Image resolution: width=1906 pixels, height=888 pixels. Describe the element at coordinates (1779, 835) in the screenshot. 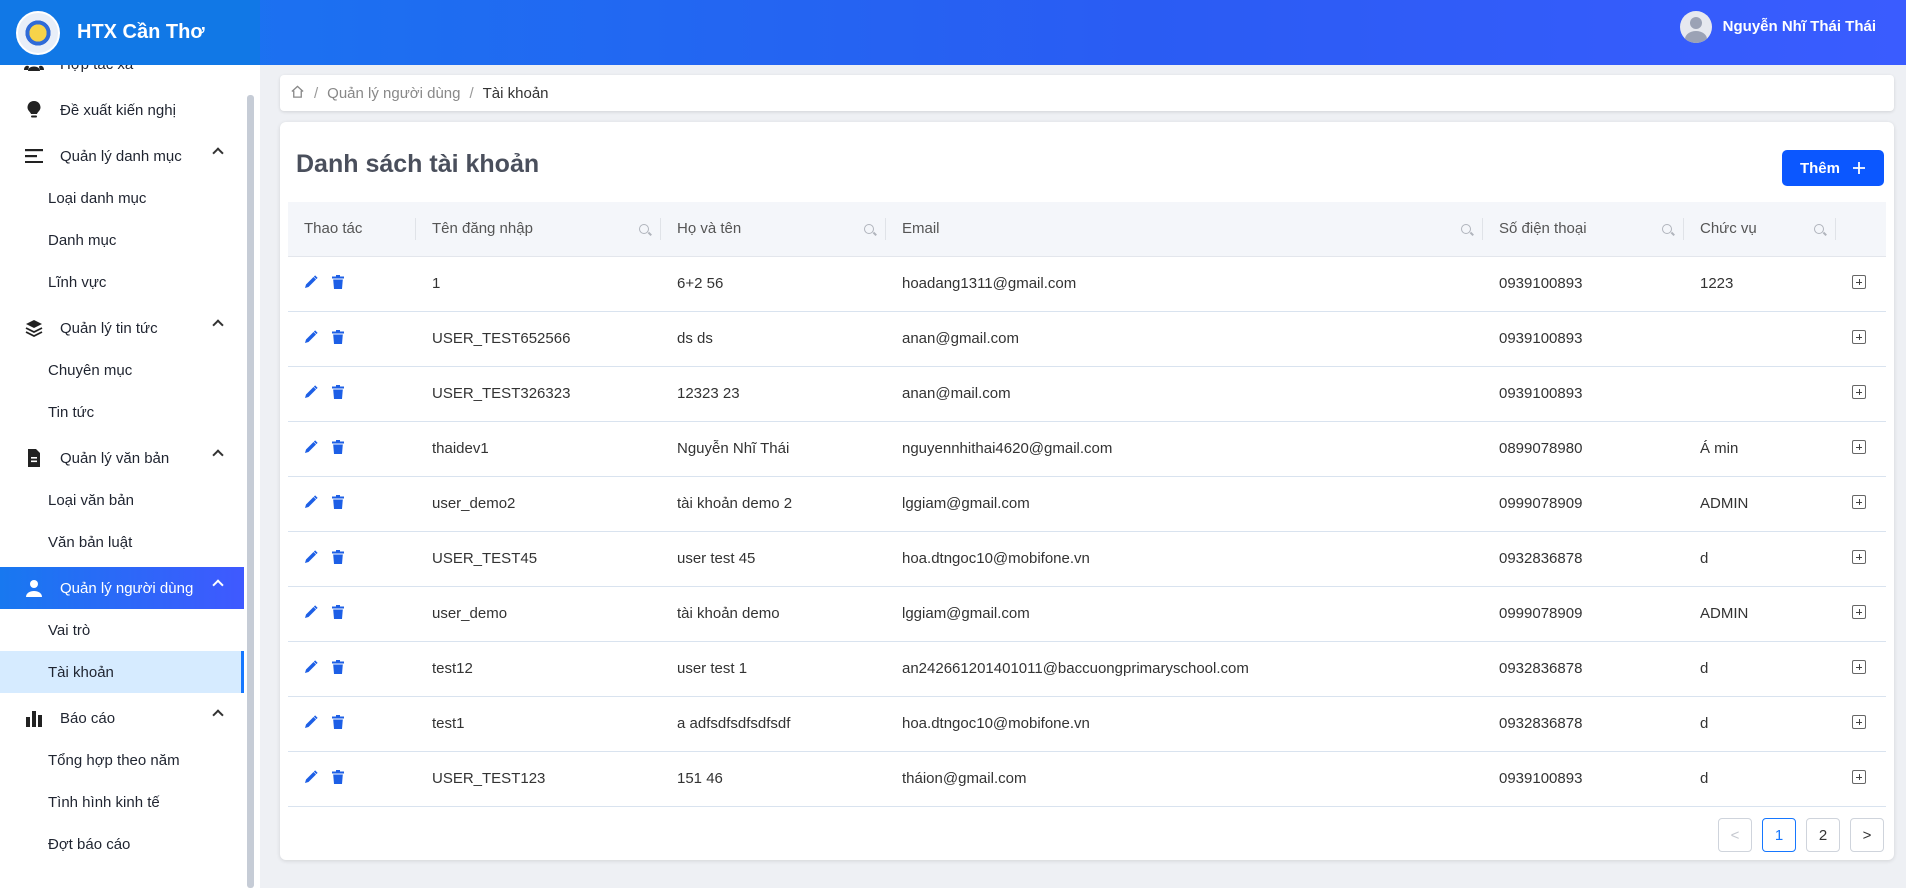

I see `page-button-1: 1` at that location.